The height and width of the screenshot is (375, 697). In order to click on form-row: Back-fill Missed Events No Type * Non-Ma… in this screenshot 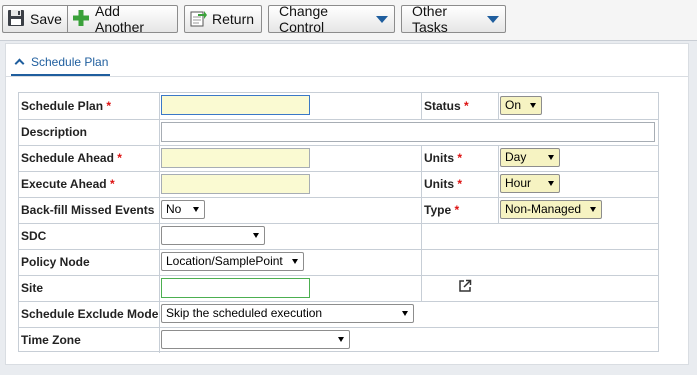, I will do `click(338, 210)`.